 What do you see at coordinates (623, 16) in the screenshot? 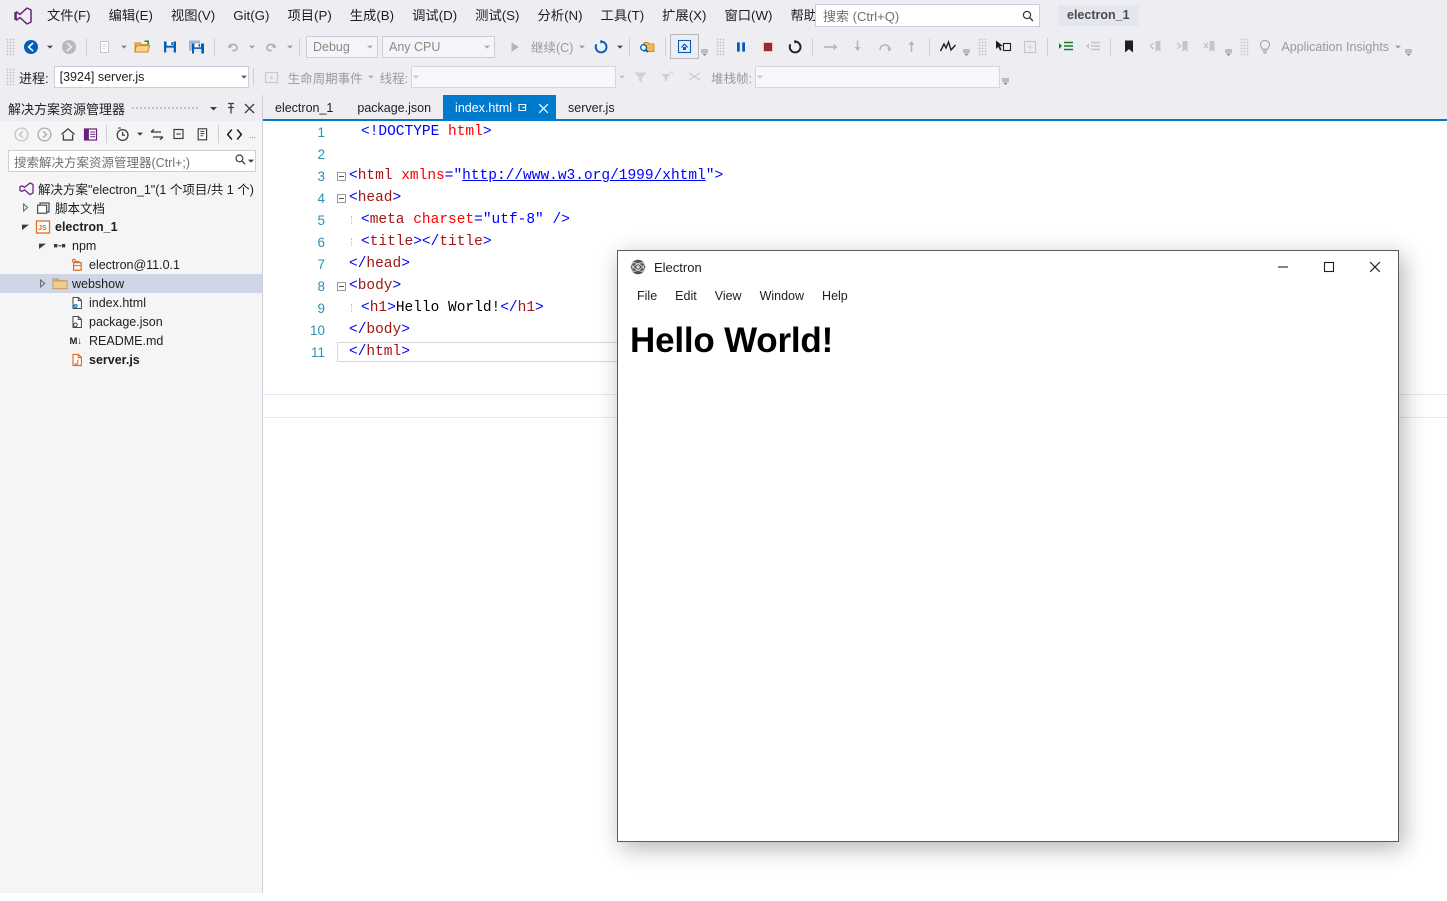
I see `menu-tools: 工具(T)` at bounding box center [623, 16].